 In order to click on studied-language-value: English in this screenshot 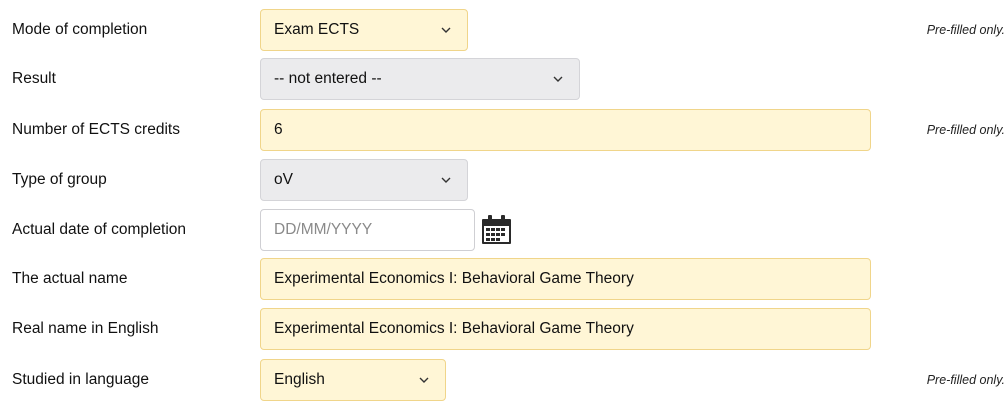, I will do `click(299, 379)`.